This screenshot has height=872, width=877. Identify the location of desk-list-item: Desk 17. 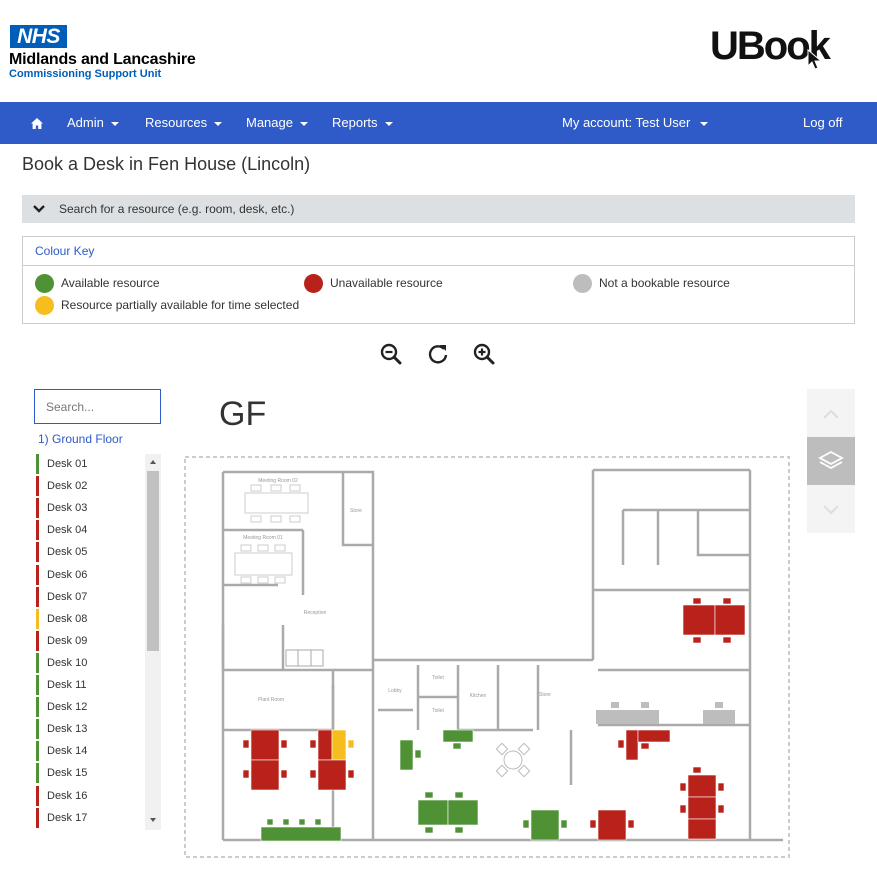
(90, 817).